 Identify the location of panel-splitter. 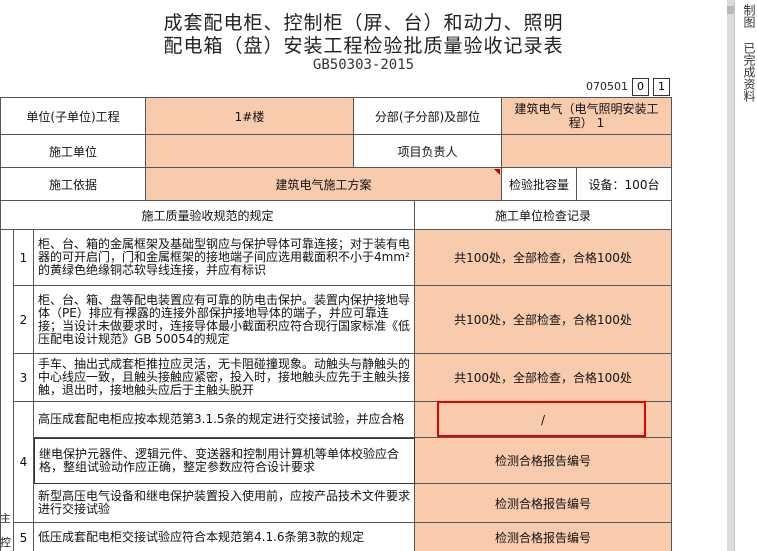
(731, 275).